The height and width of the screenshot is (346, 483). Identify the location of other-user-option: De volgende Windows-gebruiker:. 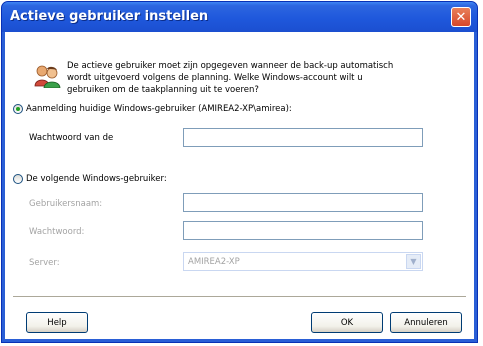
(90, 179).